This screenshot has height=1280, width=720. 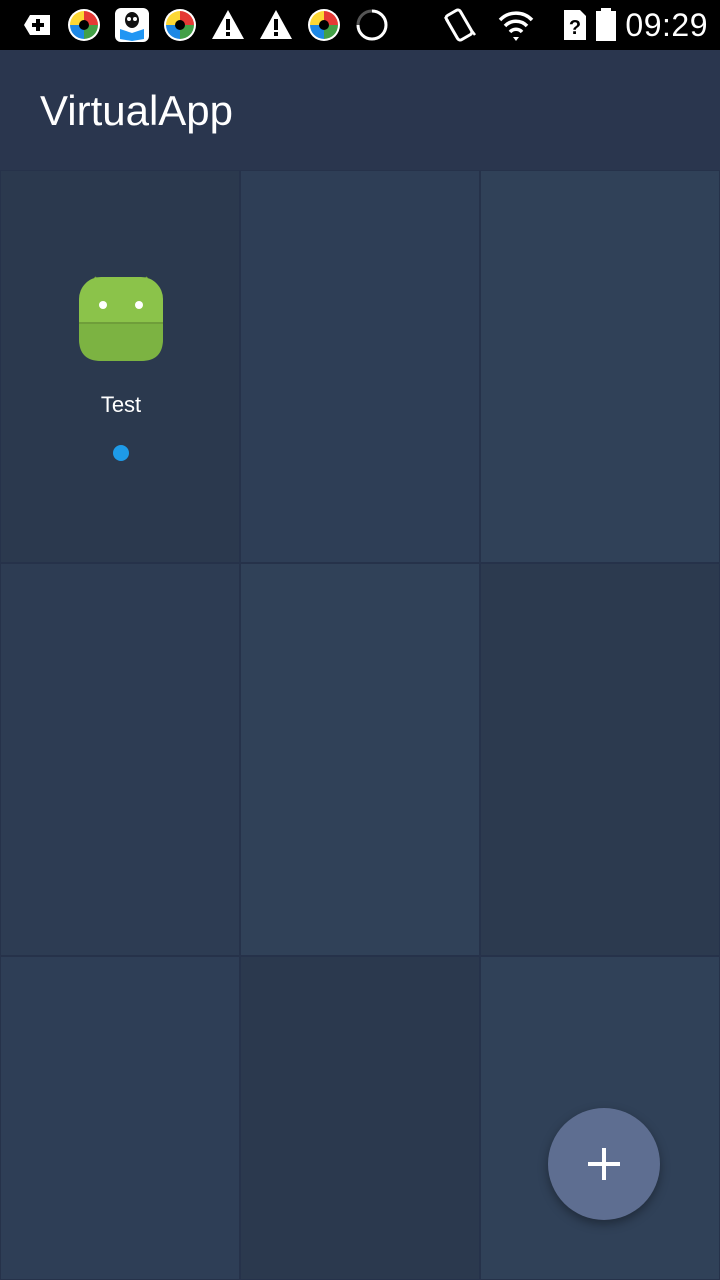 I want to click on app-label: Test, so click(x=121, y=404).